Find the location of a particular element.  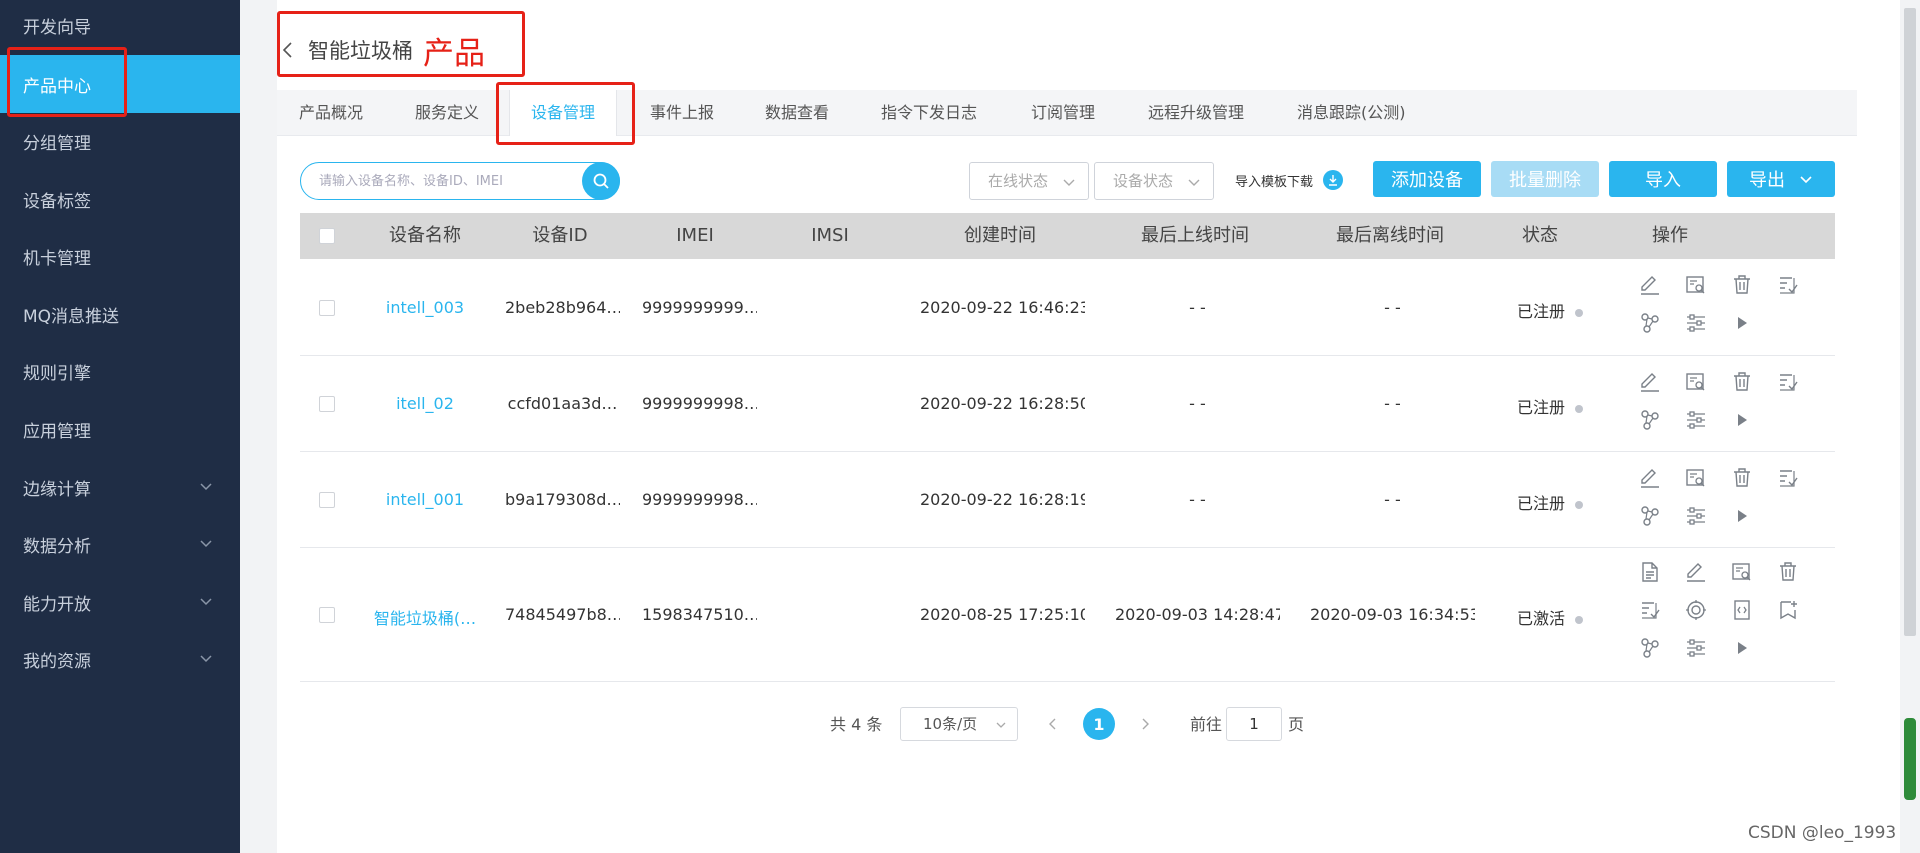

status-dot is located at coordinates (1579, 619).